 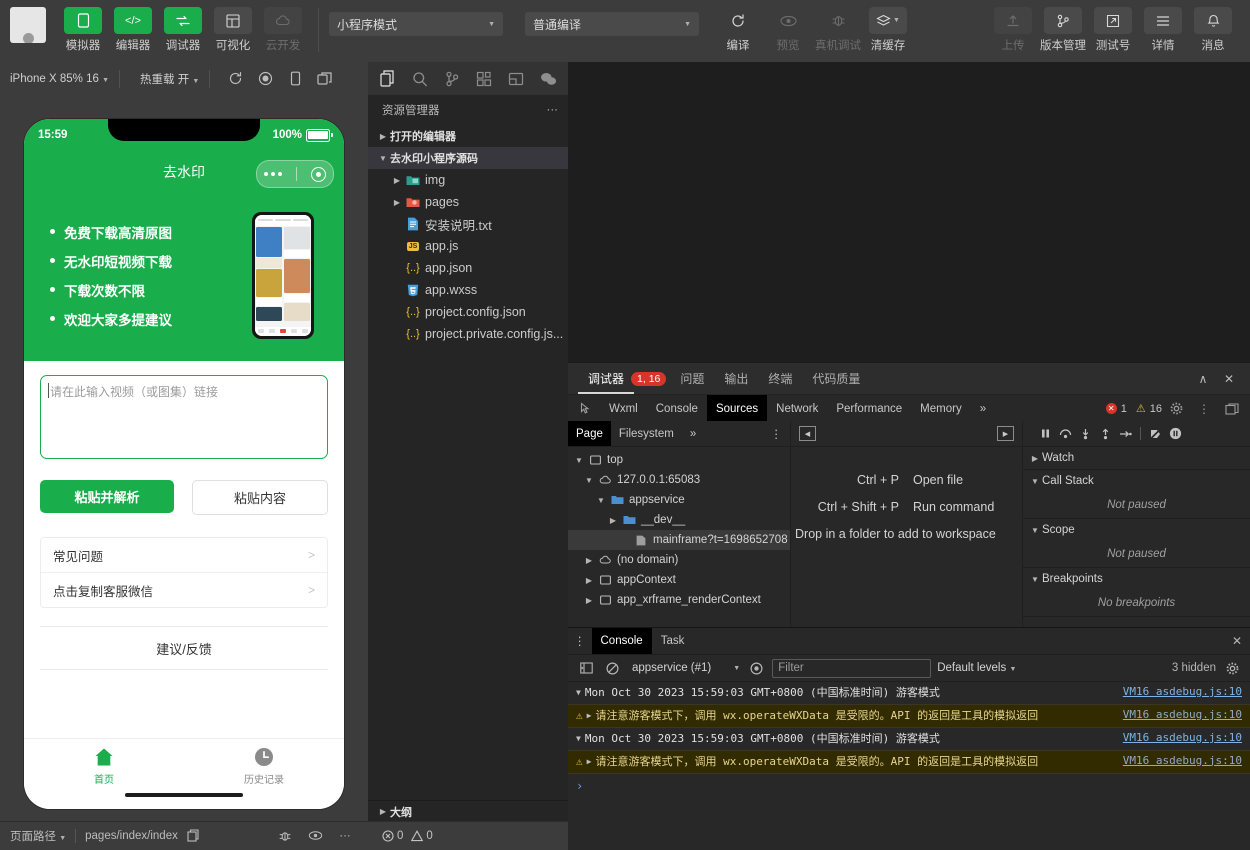 What do you see at coordinates (684, 668) in the screenshot?
I see `console-context-select: appservice (#1) ▼` at bounding box center [684, 668].